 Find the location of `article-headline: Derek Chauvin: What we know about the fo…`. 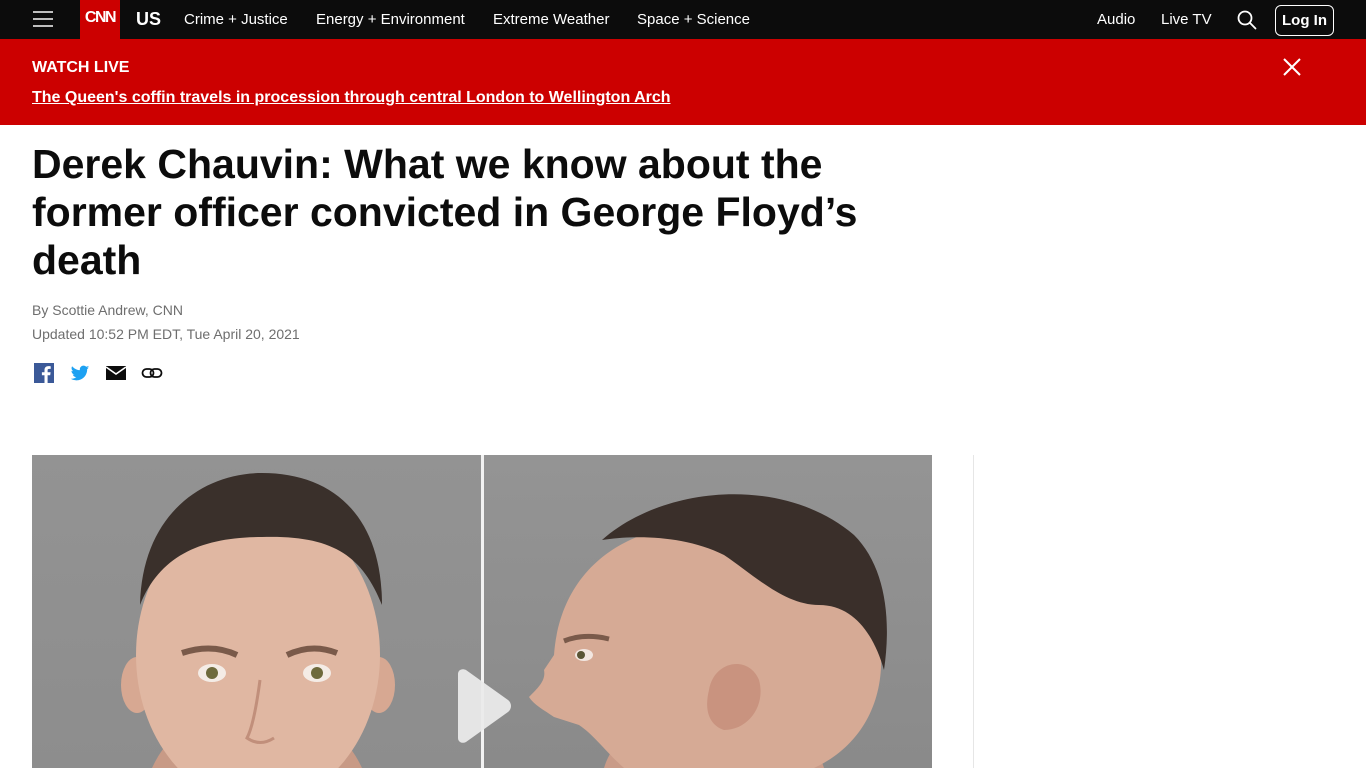

article-headline: Derek Chauvin: What we know about the fo… is located at coordinates (445, 212).